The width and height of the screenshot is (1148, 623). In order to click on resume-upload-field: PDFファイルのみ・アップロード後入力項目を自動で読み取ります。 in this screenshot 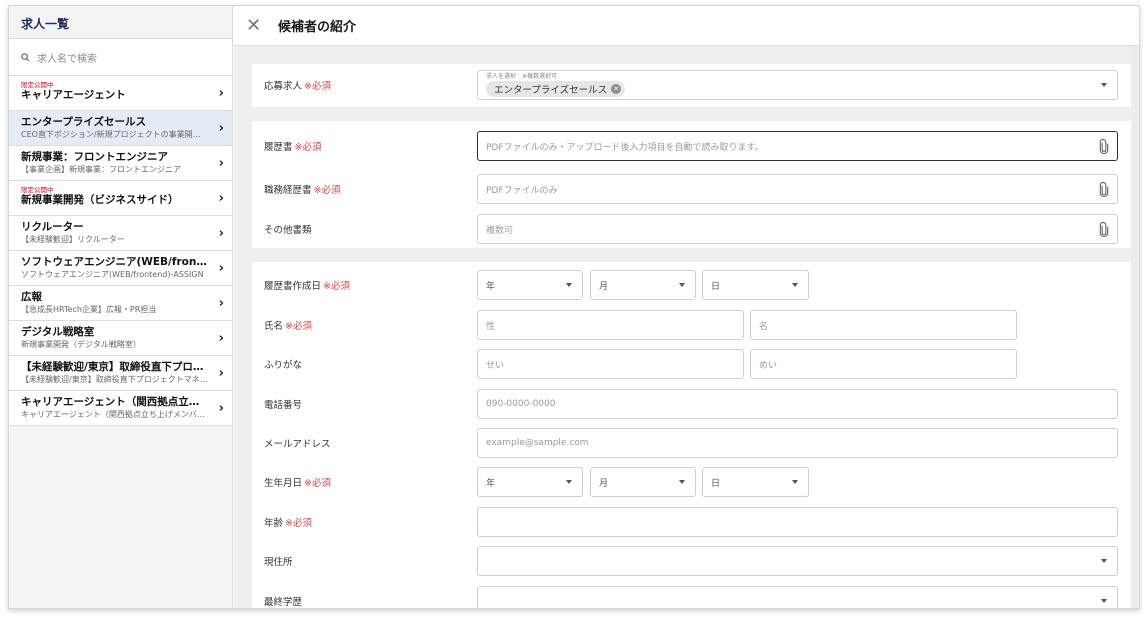, I will do `click(797, 146)`.